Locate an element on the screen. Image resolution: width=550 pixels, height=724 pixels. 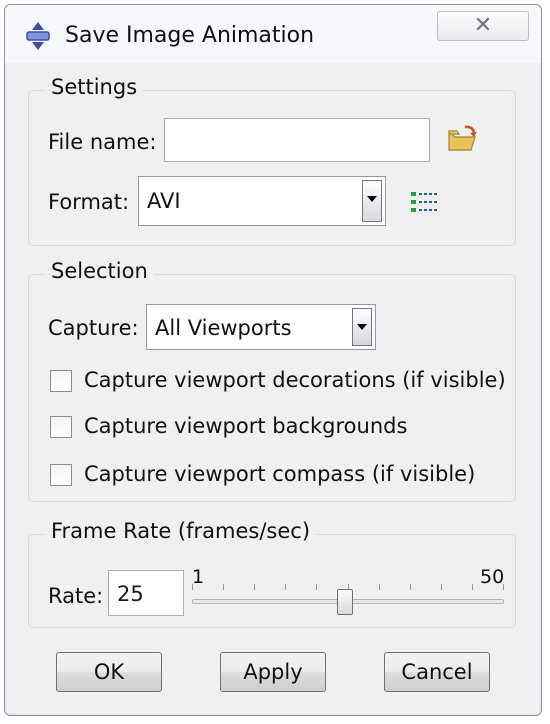
close-button: ✕ is located at coordinates (483, 26).